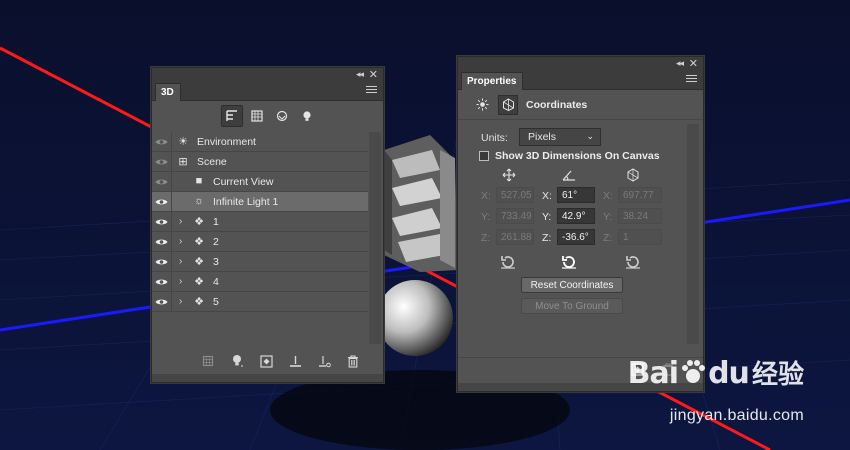 The height and width of the screenshot is (450, 850). What do you see at coordinates (640, 237) in the screenshot?
I see `scale-z-field: 1` at bounding box center [640, 237].